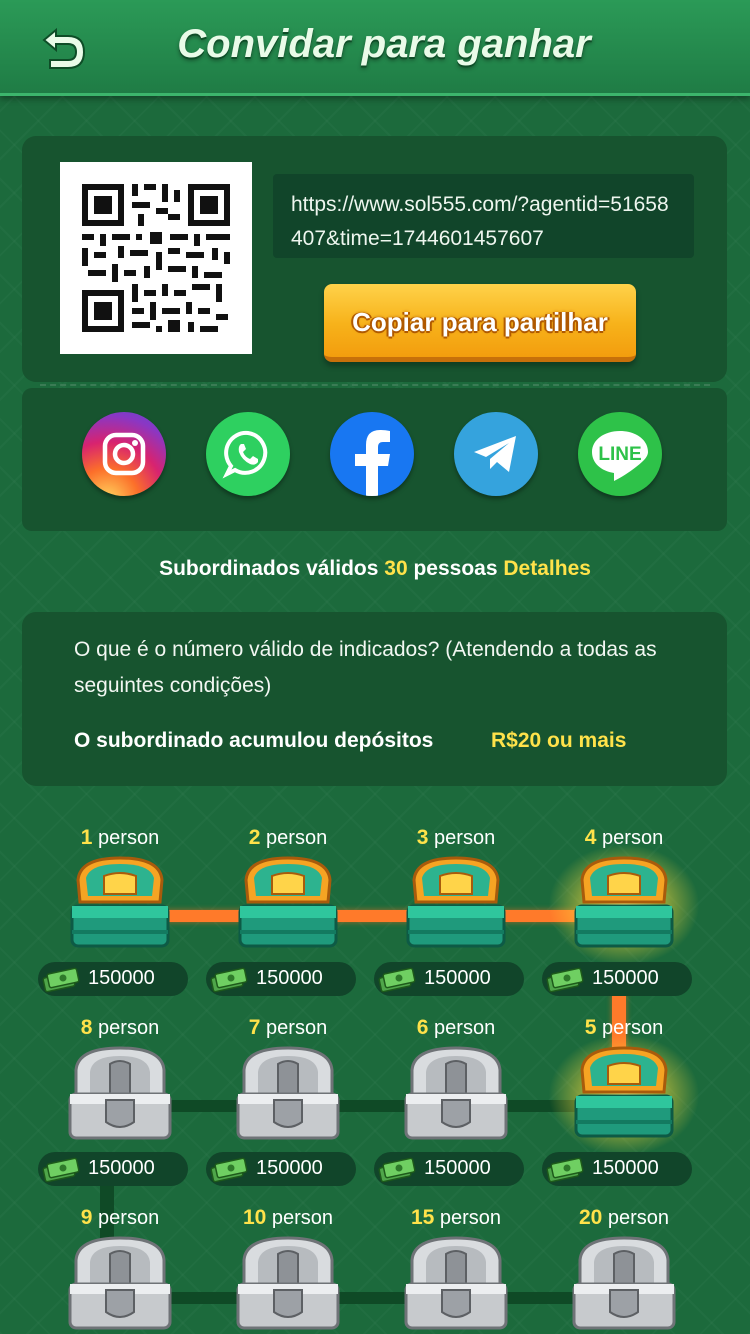 The width and height of the screenshot is (750, 1334). I want to click on instagram-icon, so click(124, 454).